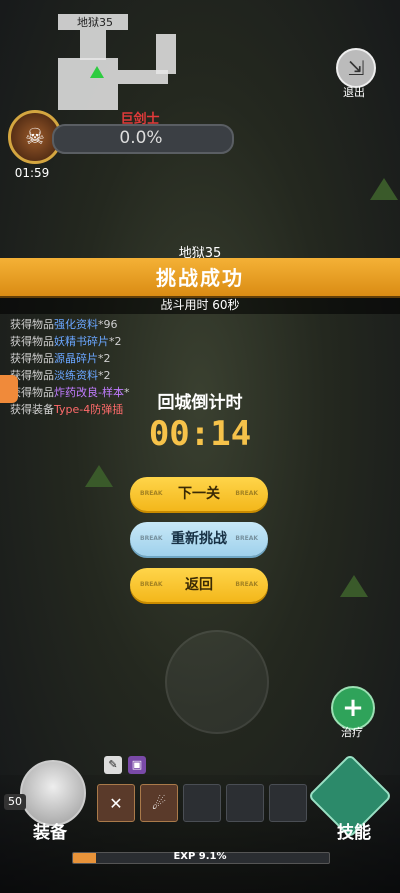  I want to click on battle-time: 战斗用时 60秒, so click(200, 305).